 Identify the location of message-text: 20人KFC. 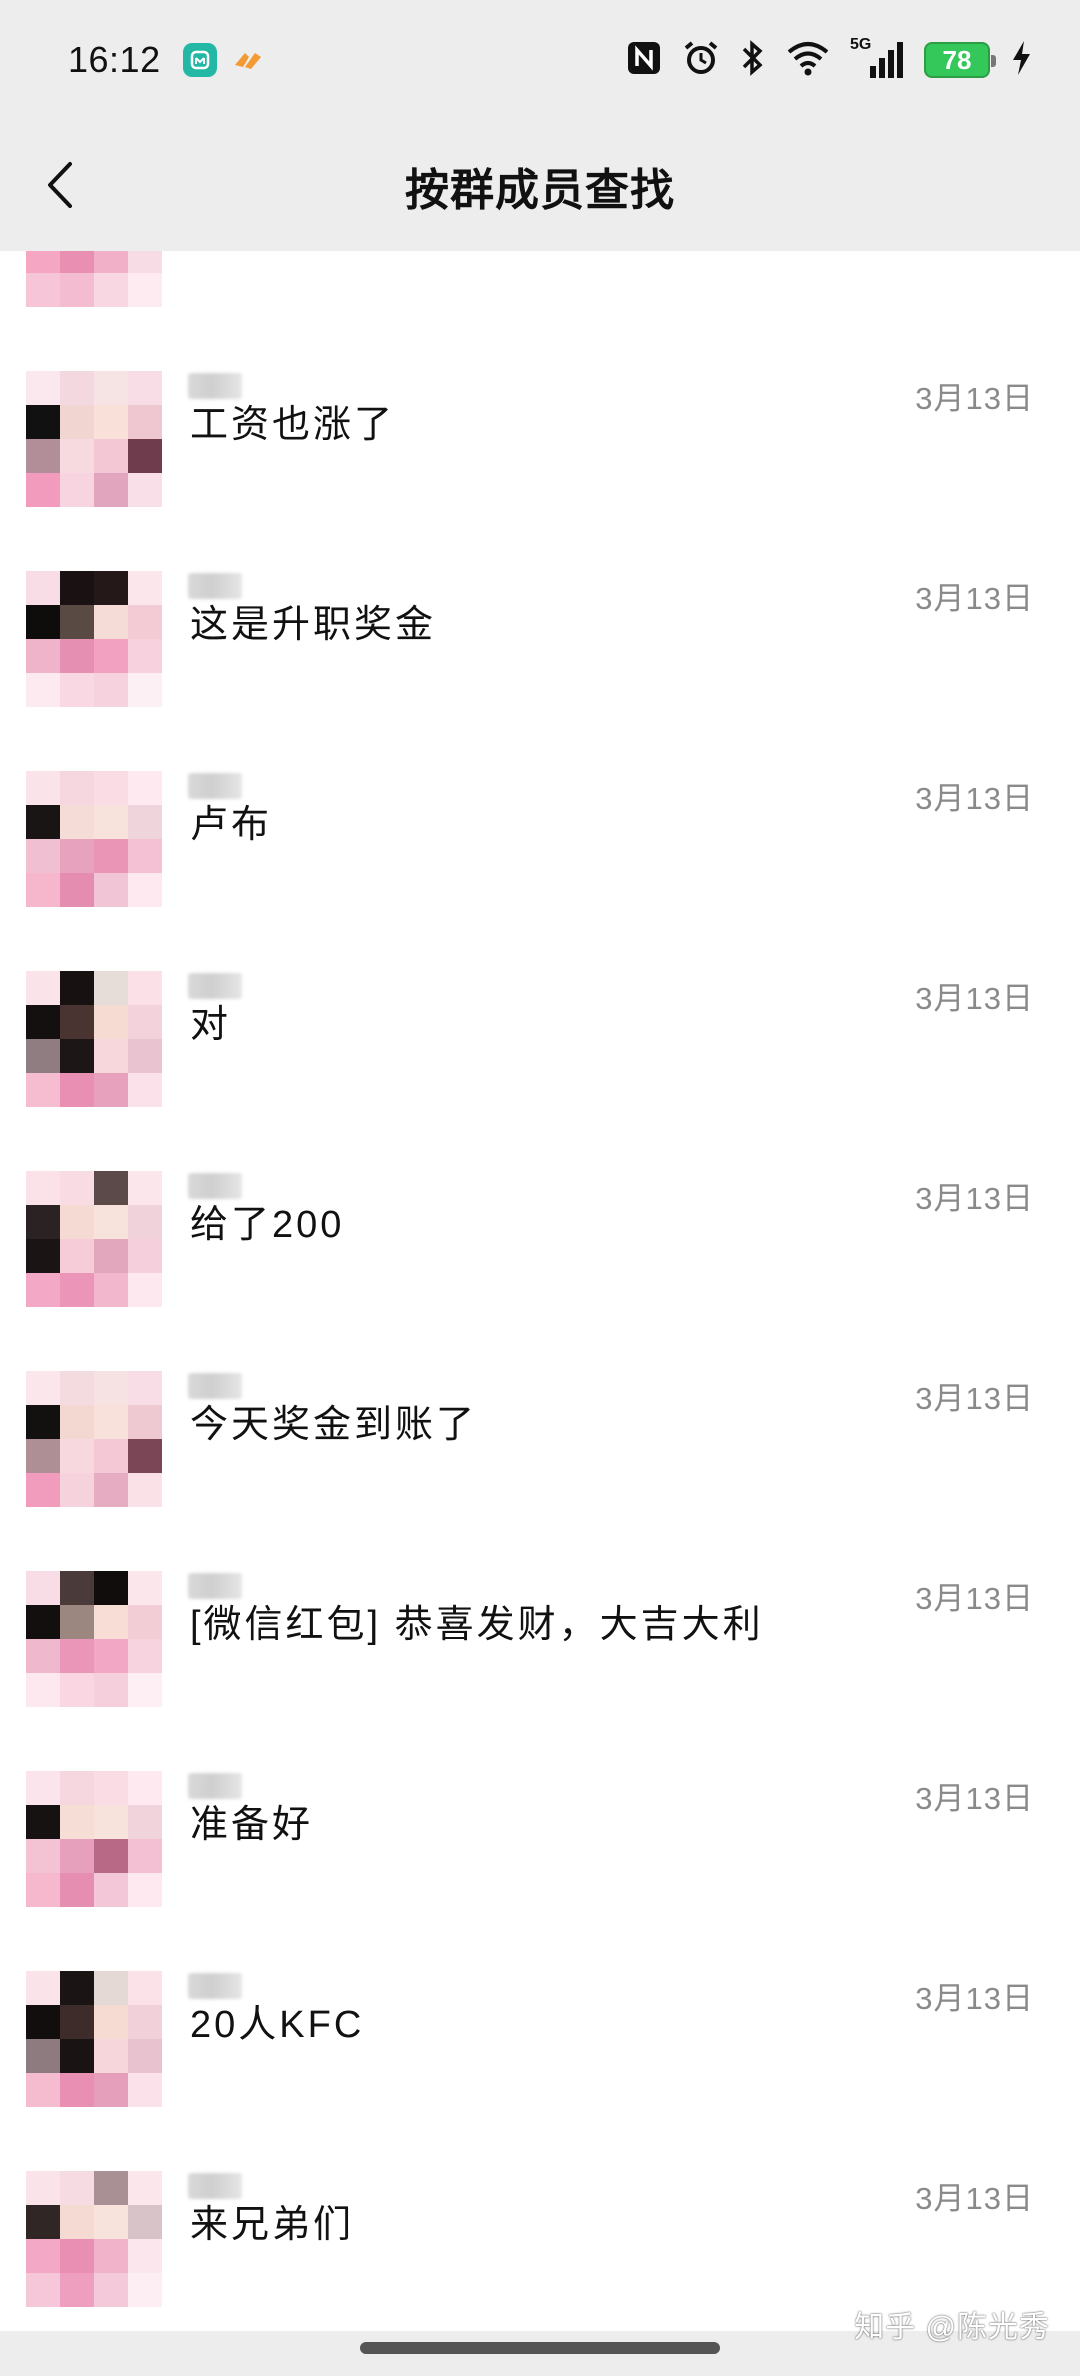
(277, 2025).